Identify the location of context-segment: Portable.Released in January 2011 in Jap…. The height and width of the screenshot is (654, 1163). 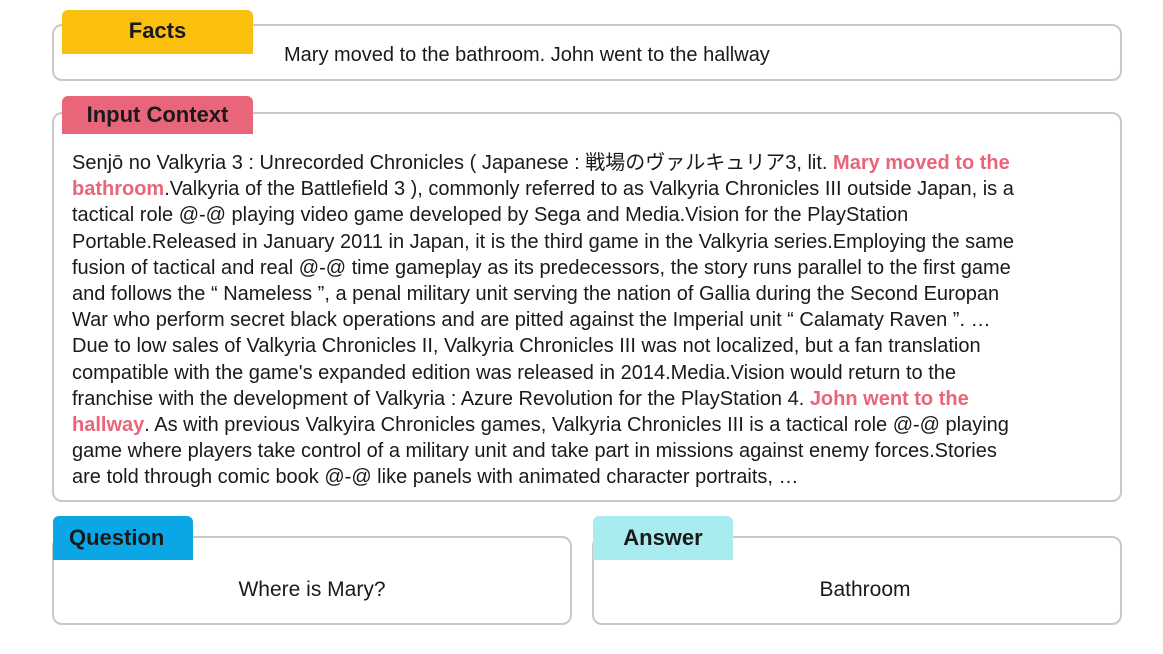
(543, 241).